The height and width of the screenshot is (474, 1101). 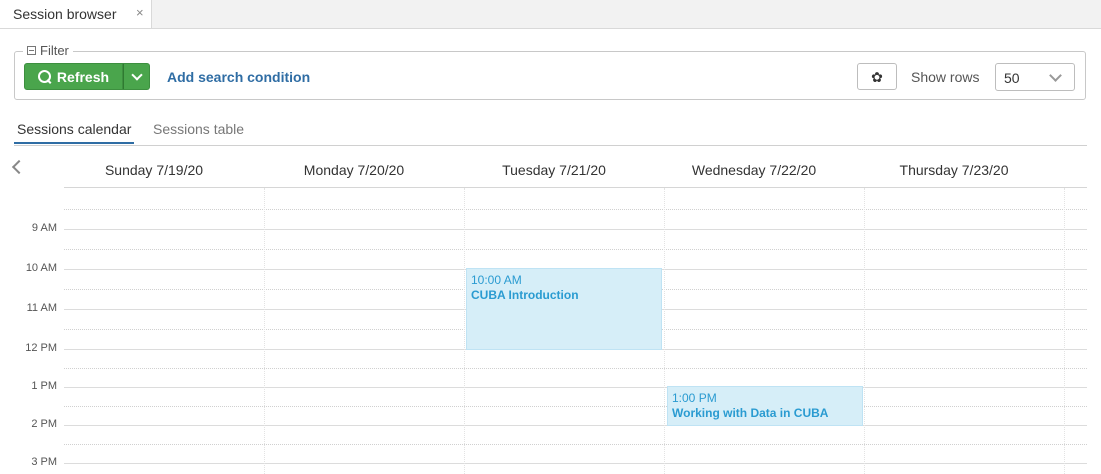 I want to click on settings-button: ✿, so click(x=877, y=76).